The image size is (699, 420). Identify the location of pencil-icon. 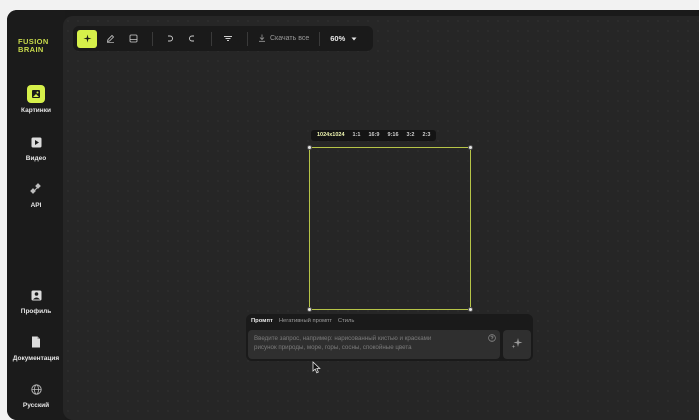
(110, 39).